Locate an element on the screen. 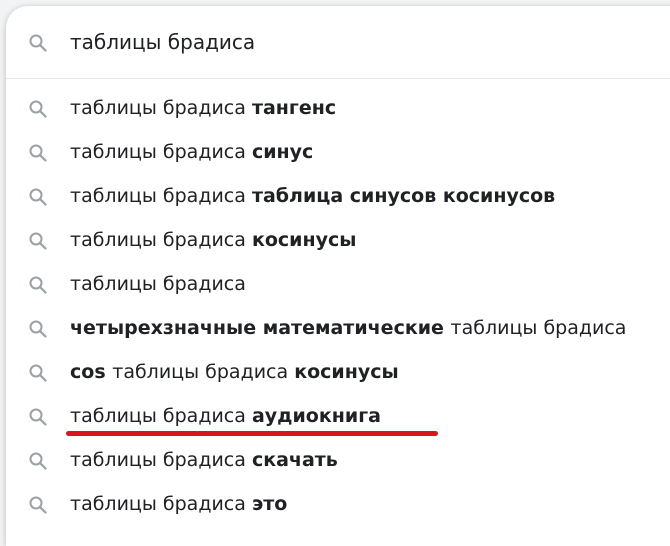 The image size is (670, 546). suggestion-bold-part: таблица синусов косинусов is located at coordinates (403, 196).